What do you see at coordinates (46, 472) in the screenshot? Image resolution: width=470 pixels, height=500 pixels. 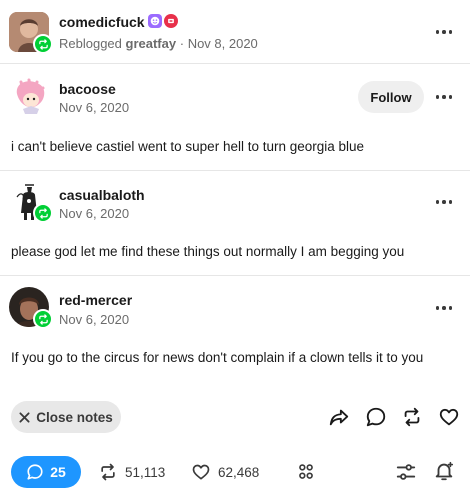 I see `comments-button: 25` at bounding box center [46, 472].